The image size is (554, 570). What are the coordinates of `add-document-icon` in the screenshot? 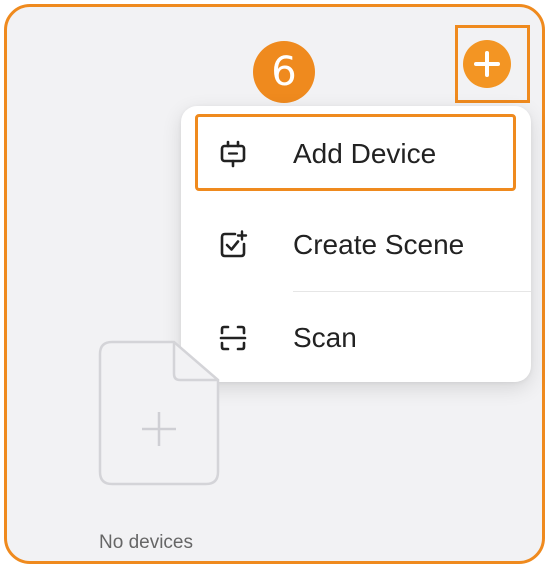 It's located at (159, 413).